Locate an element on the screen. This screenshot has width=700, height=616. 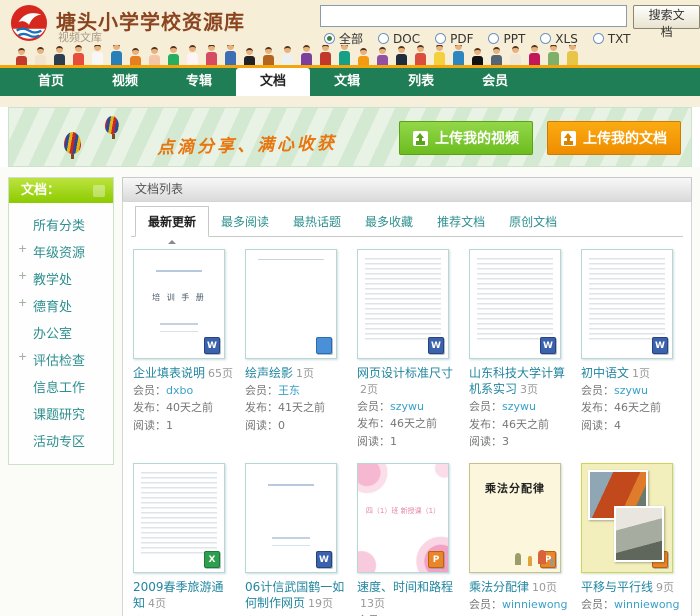
thumbnail-text: 乘法分配律 is located at coordinates (515, 489).